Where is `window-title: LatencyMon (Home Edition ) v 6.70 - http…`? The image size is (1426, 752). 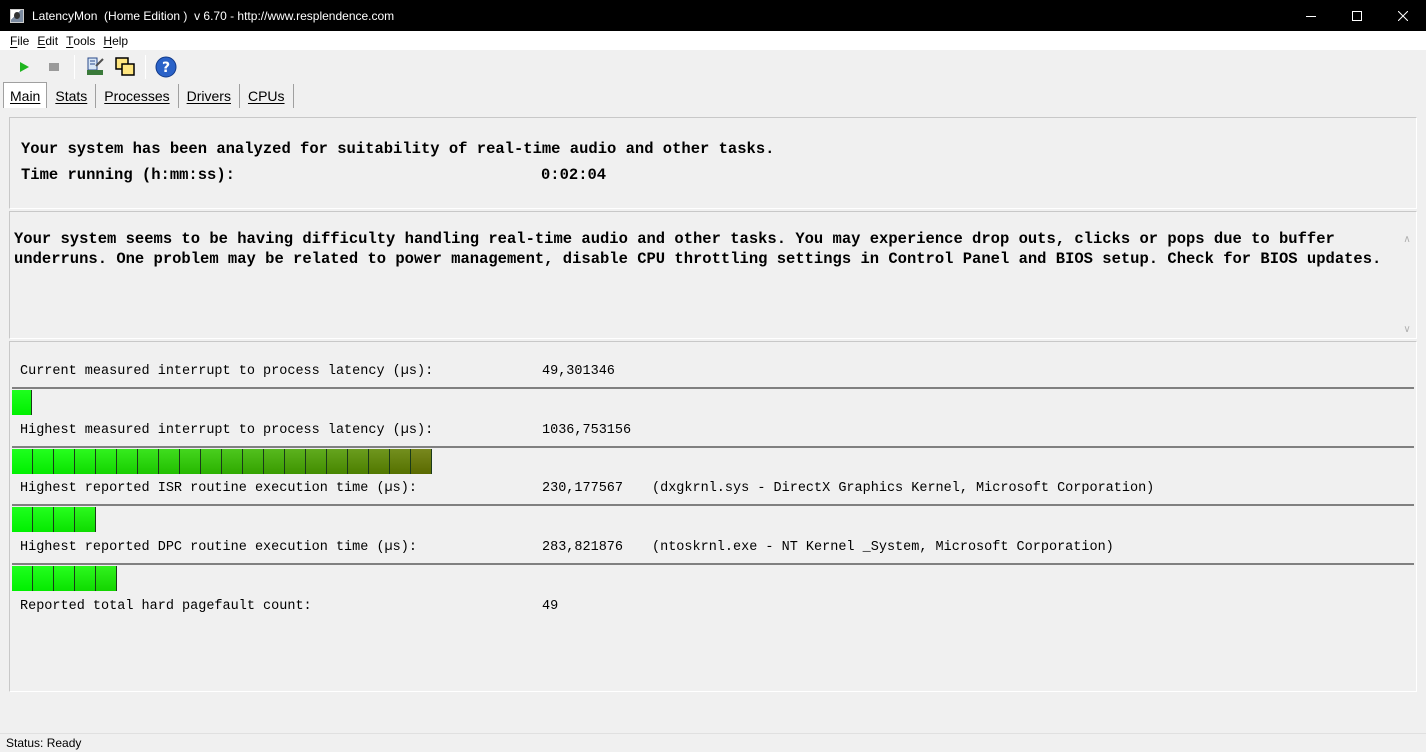
window-title: LatencyMon (Home Edition ) v 6.70 - http… is located at coordinates (213, 15).